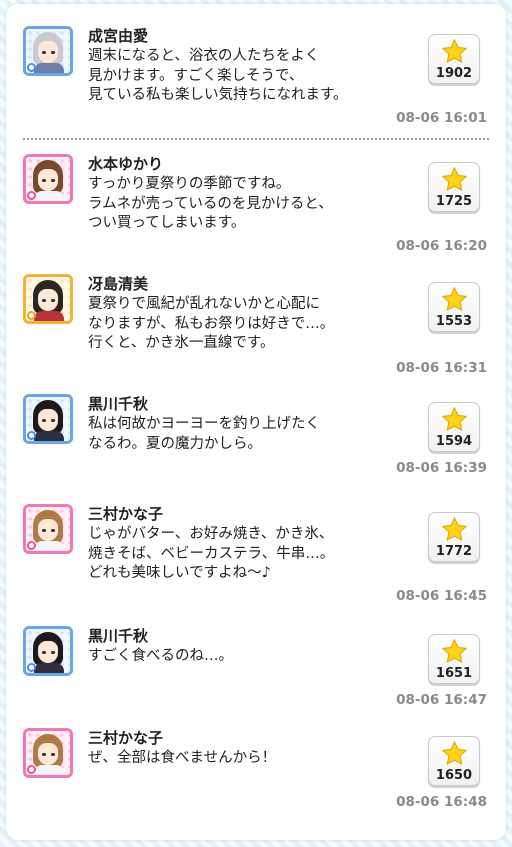 This screenshot has width=512, height=847. I want to click on timestamp: 08-06 16:20, so click(441, 246).